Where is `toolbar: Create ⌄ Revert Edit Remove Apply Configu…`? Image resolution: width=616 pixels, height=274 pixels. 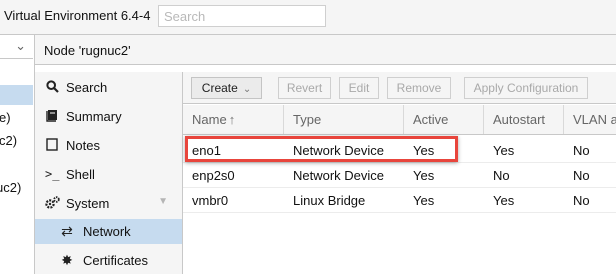 toolbar: Create ⌄ Revert Edit Remove Apply Configu… is located at coordinates (399, 88).